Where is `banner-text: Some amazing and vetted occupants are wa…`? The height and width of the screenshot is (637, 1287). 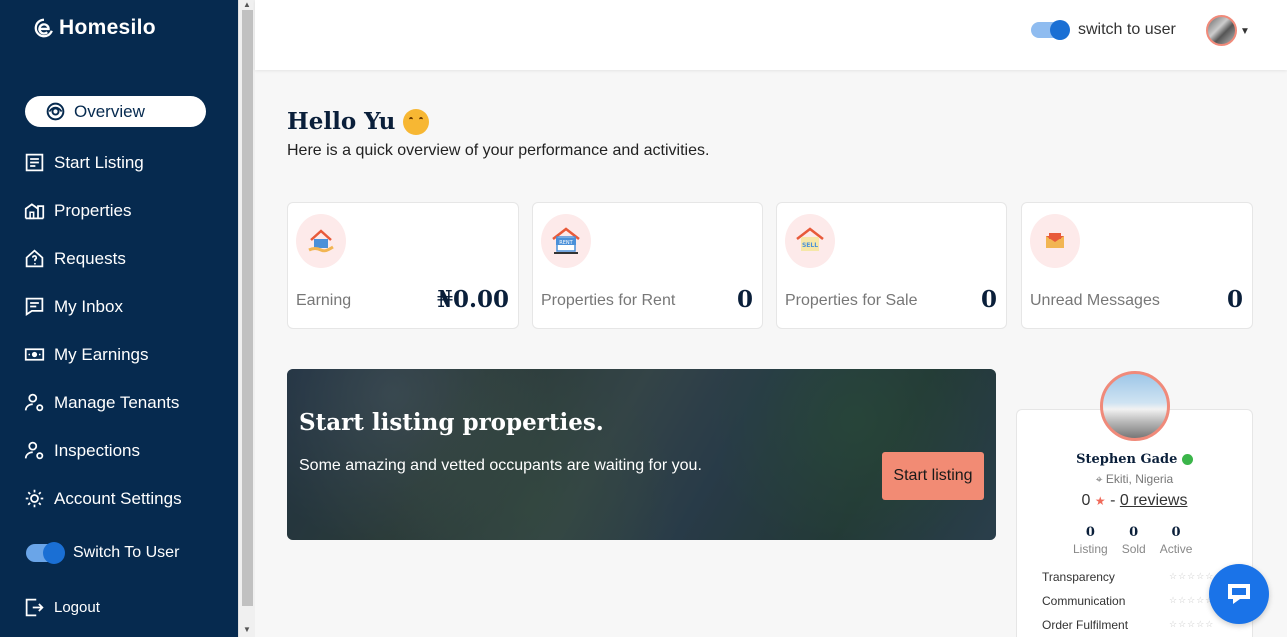 banner-text: Some amazing and vetted occupants are wa… is located at coordinates (500, 465).